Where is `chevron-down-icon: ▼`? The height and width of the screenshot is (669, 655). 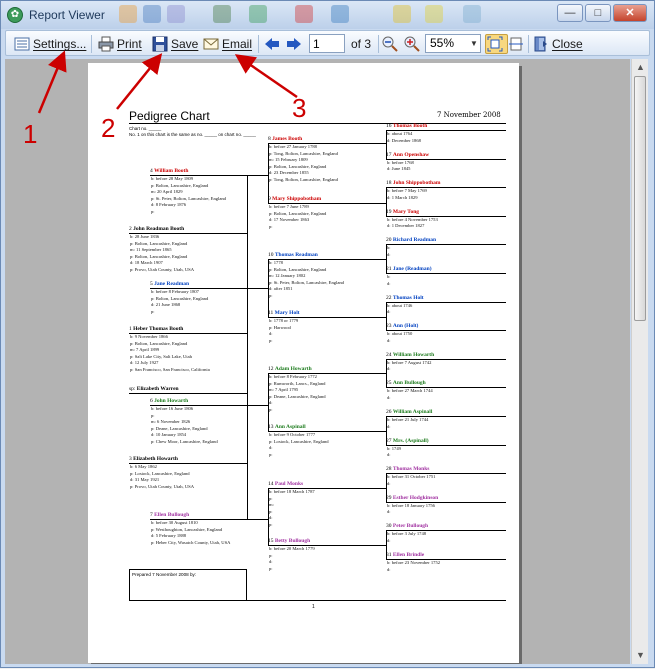
chevron-down-icon: ▼ is located at coordinates (474, 43).